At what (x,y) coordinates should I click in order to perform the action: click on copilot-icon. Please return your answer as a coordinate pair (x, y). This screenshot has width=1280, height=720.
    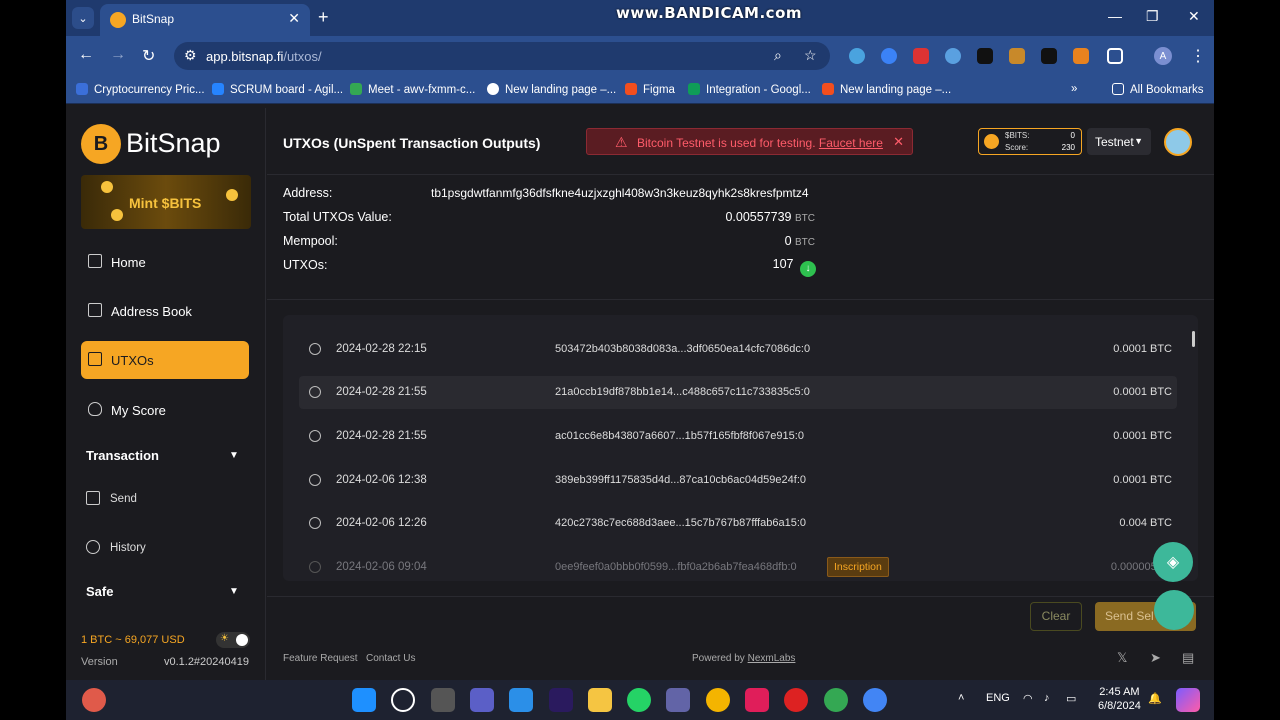
    Looking at the image, I should click on (1188, 700).